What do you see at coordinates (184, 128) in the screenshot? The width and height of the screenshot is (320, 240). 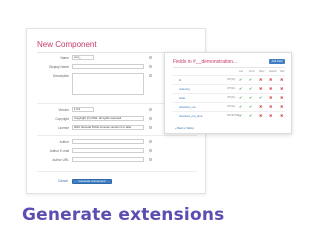 I see `back-to-tables-link: « Back to Tables` at bounding box center [184, 128].